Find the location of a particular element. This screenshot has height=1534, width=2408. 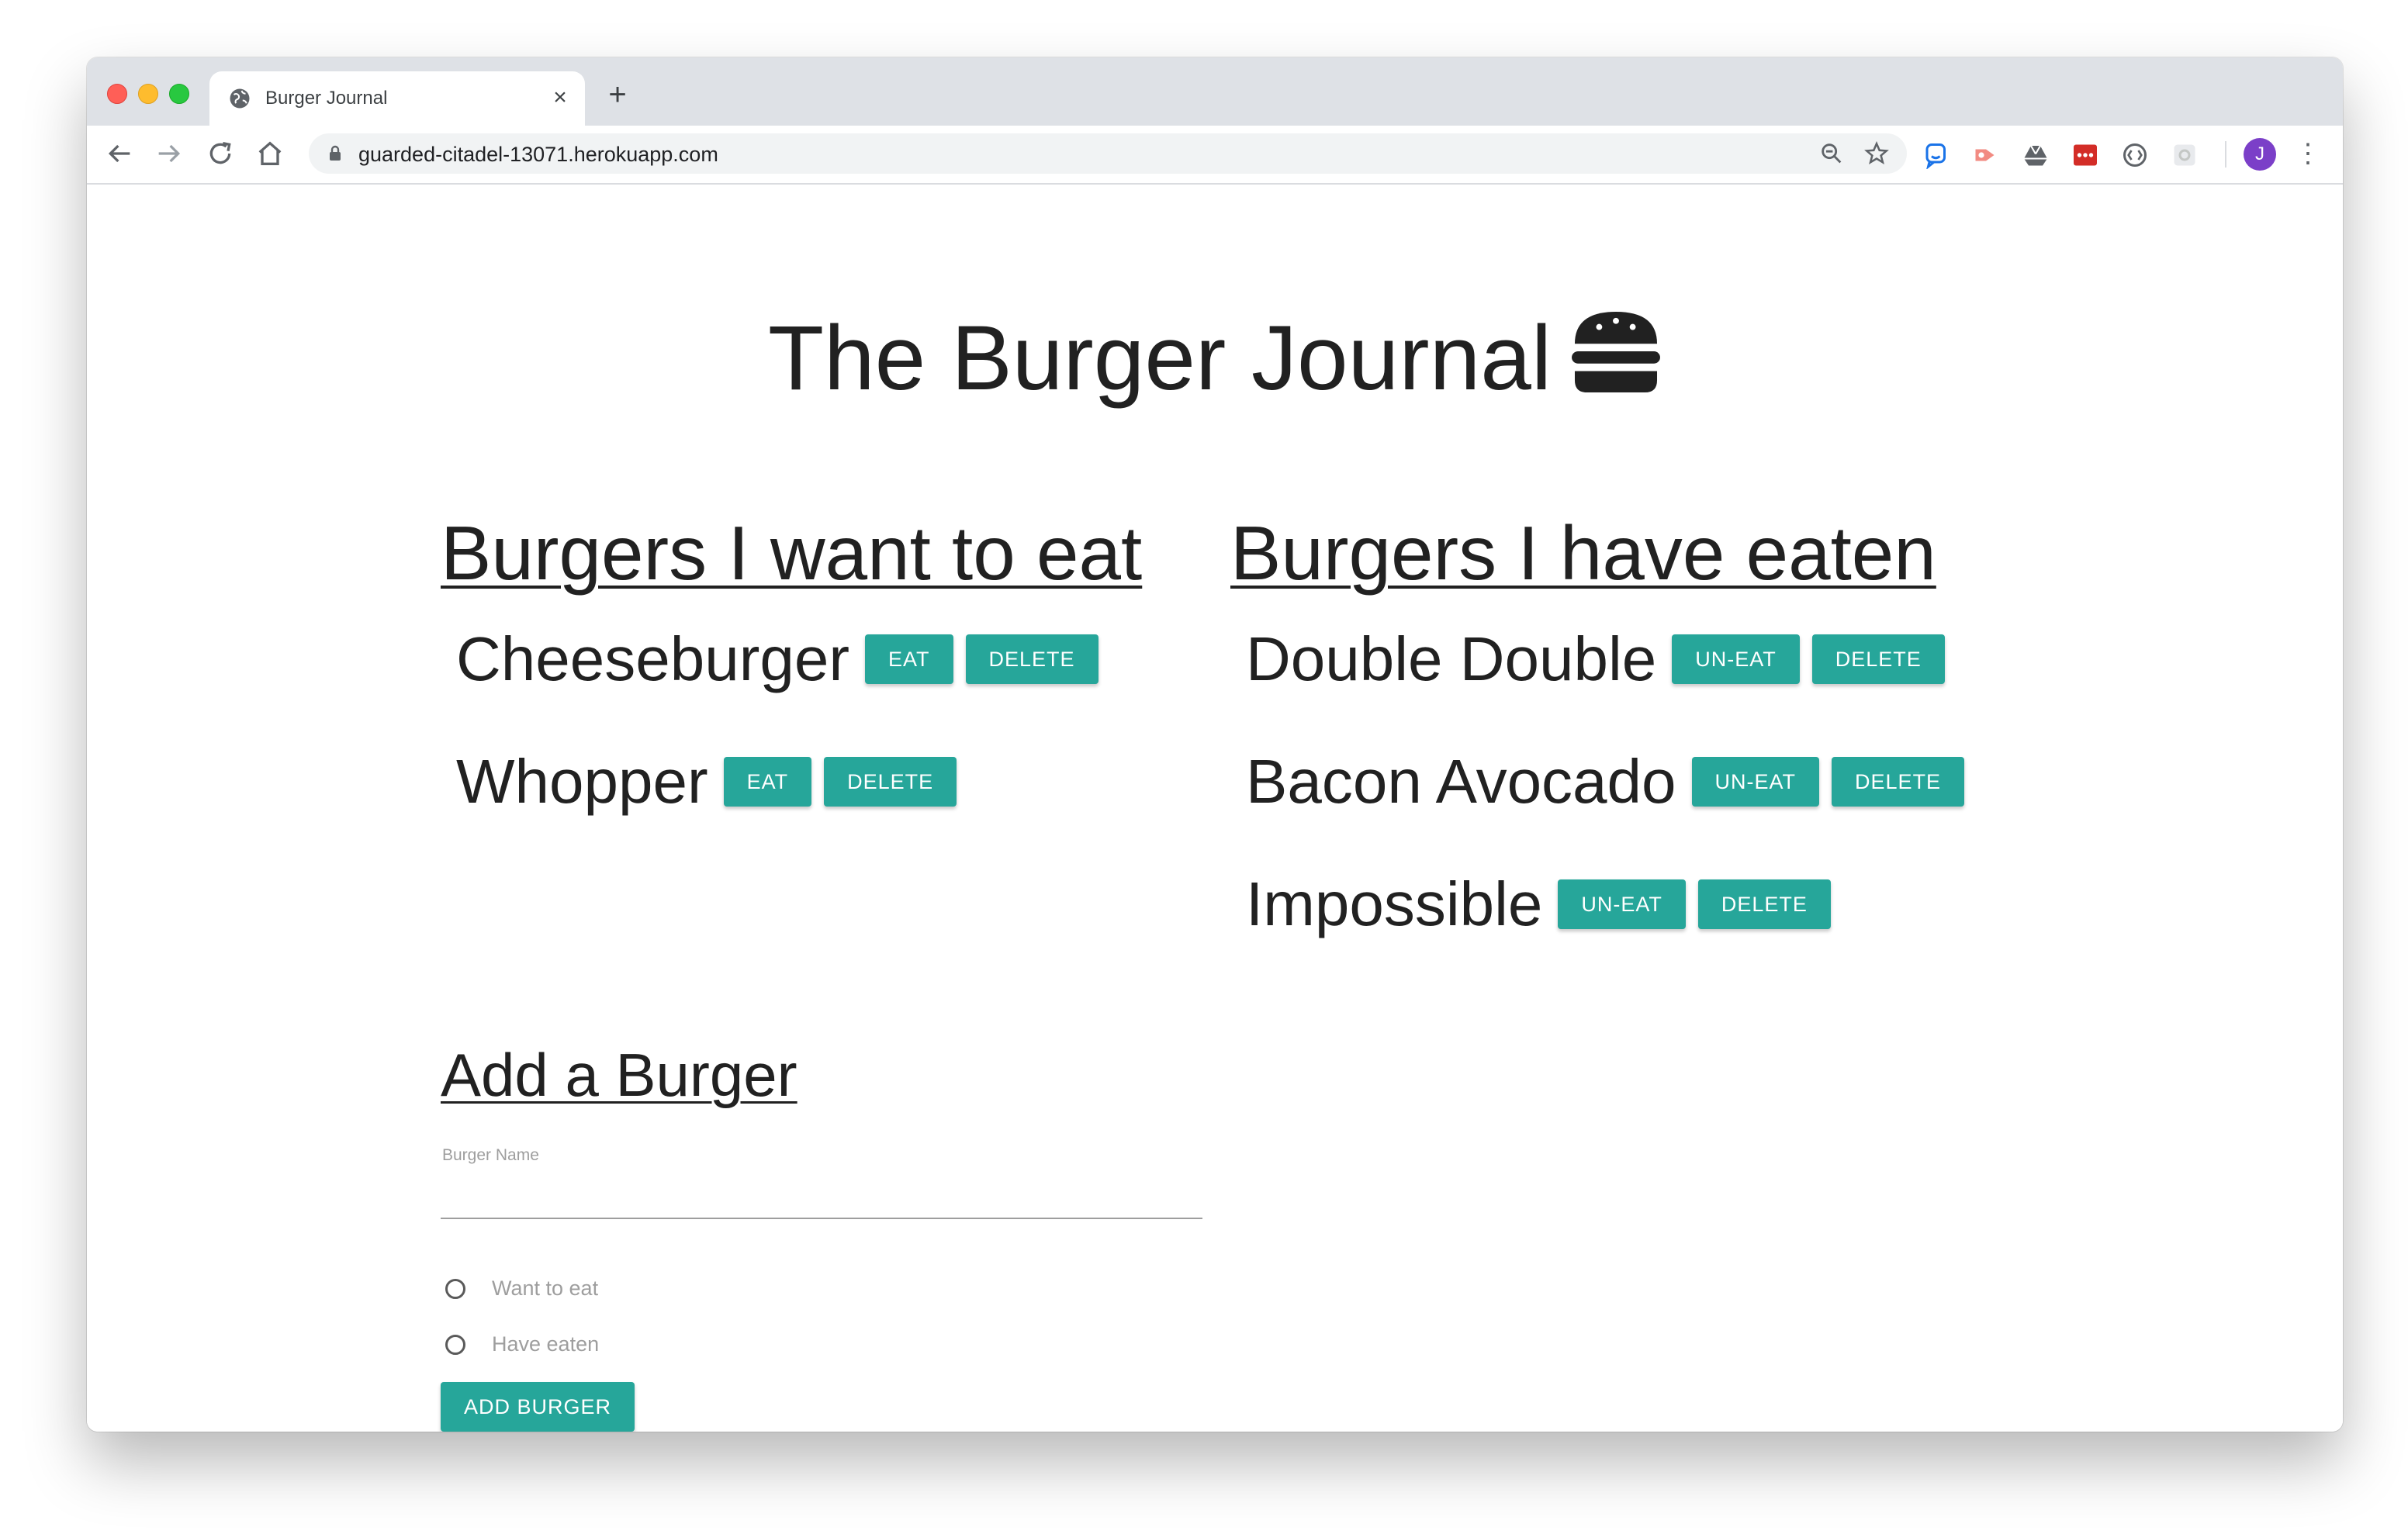

want-to-eat-heading: Burgers I want to eat is located at coordinates (792, 553).